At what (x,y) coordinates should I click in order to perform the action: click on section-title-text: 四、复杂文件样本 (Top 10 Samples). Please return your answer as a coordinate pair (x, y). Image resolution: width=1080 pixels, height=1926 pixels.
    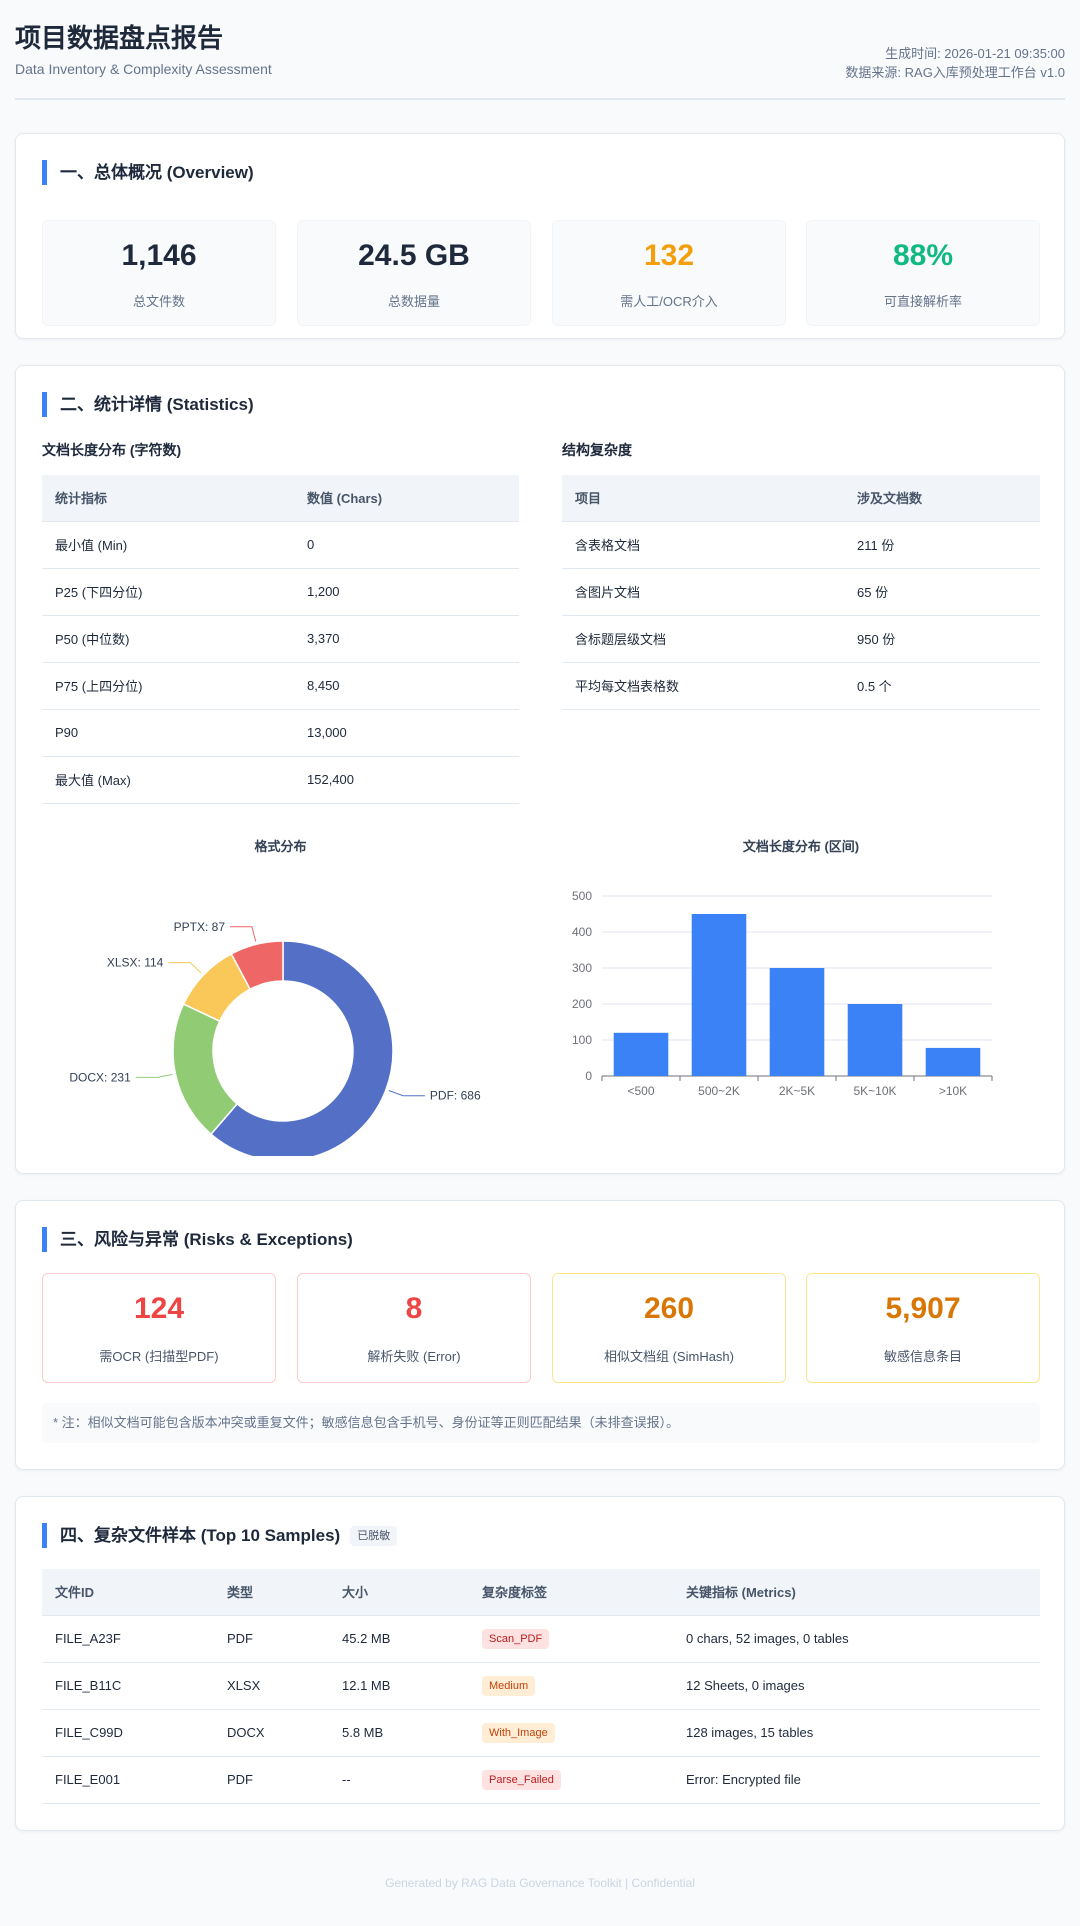
    Looking at the image, I should click on (200, 1535).